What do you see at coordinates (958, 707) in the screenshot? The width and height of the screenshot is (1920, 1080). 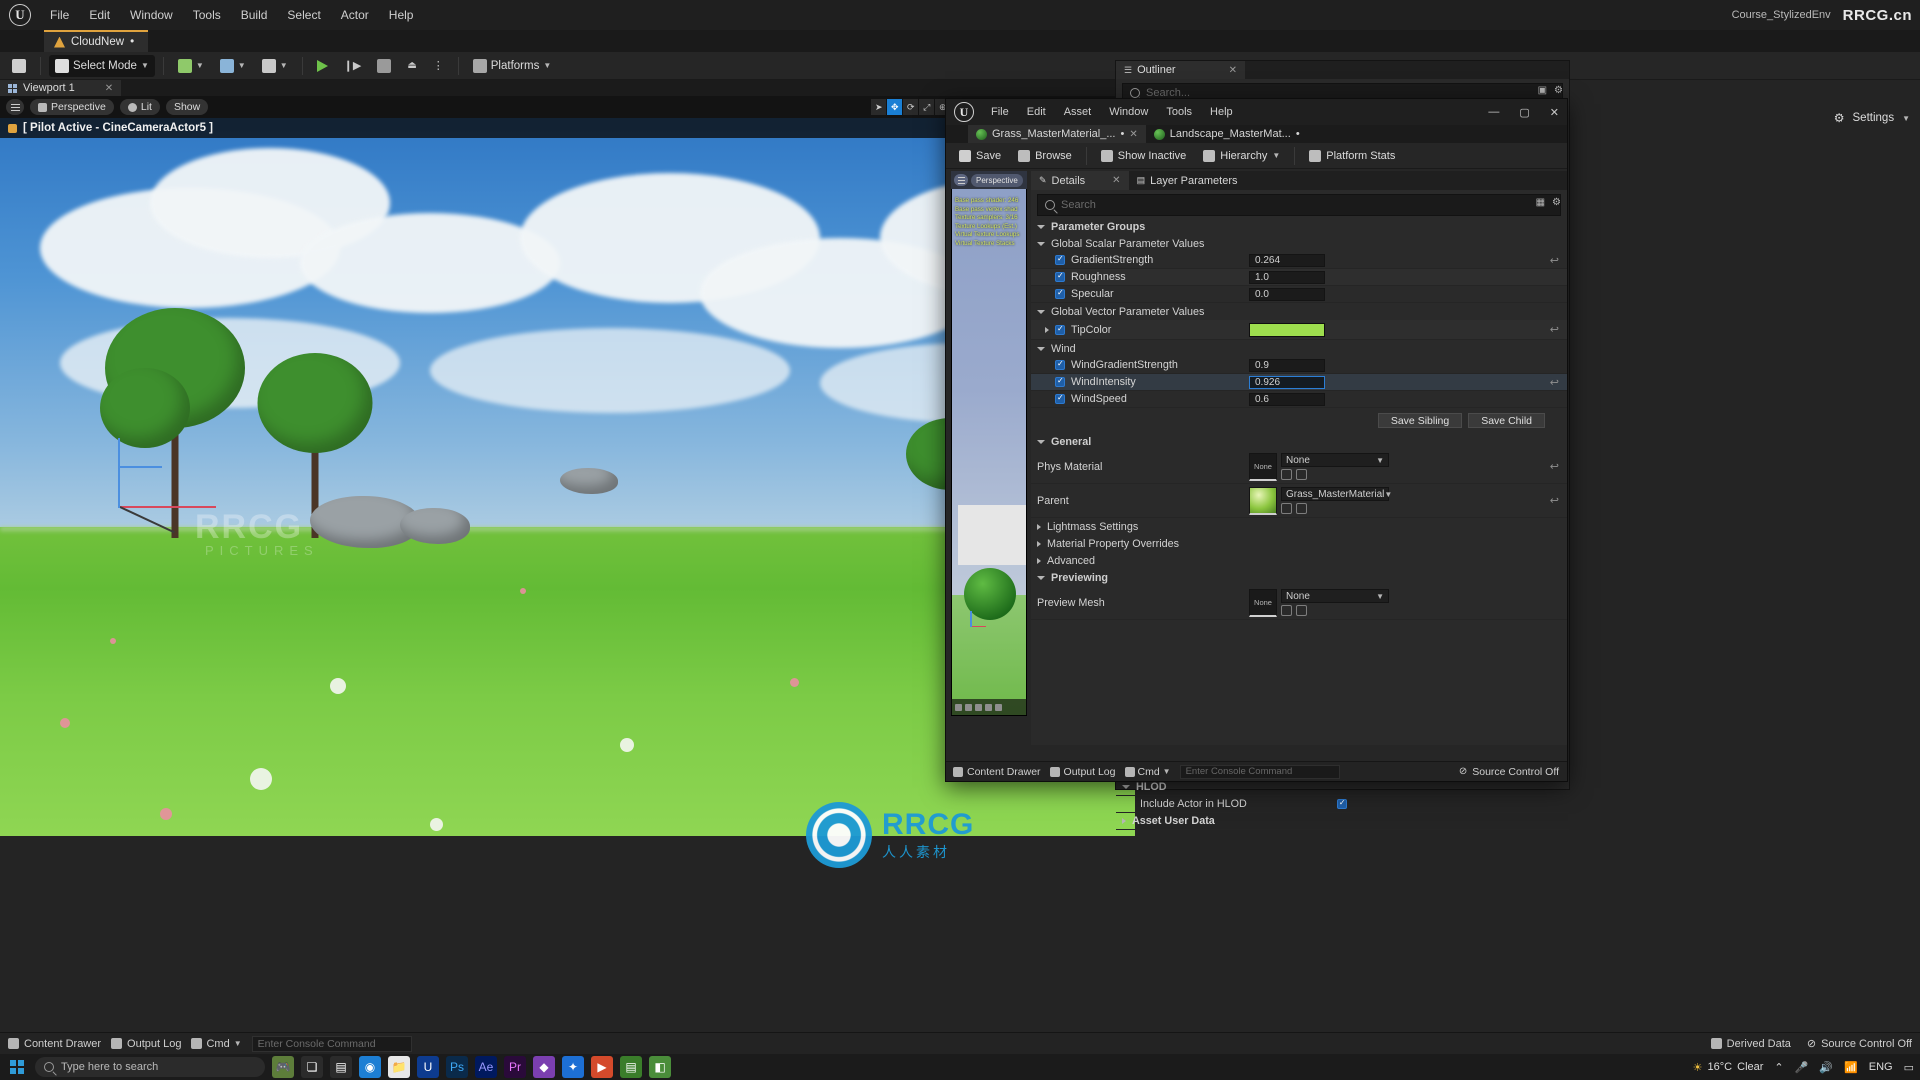 I see `preview-shape-cylinder-icon` at bounding box center [958, 707].